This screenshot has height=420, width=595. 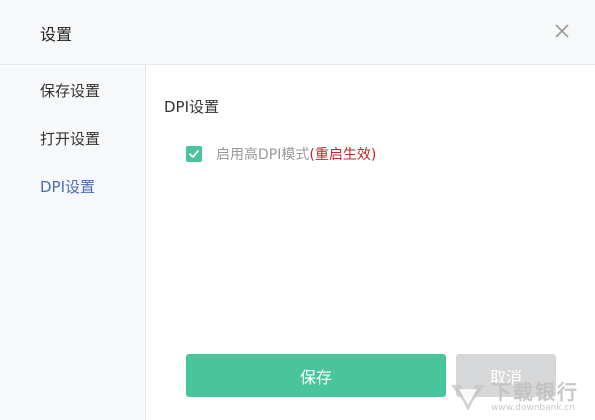 What do you see at coordinates (533, 408) in the screenshot?
I see `watermark-url: www.downbank.cn` at bounding box center [533, 408].